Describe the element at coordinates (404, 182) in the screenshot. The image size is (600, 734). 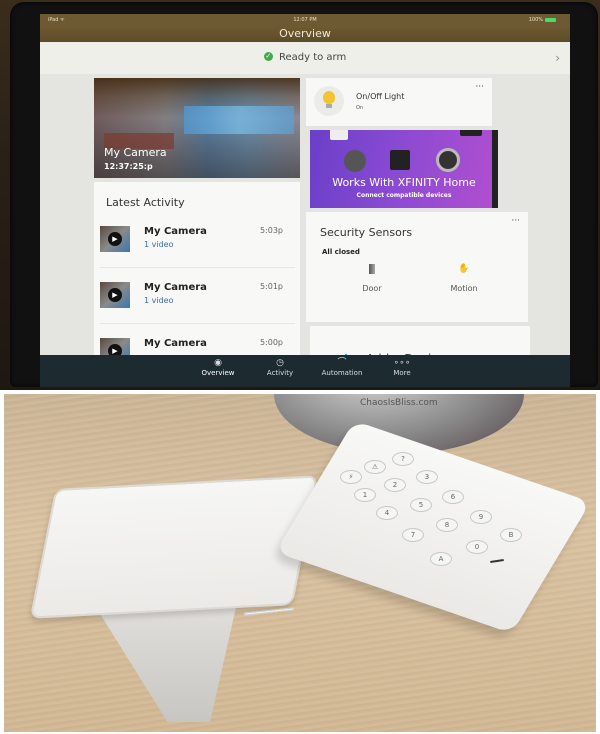
I see `promo-title: Works With XFINITY Home` at that location.